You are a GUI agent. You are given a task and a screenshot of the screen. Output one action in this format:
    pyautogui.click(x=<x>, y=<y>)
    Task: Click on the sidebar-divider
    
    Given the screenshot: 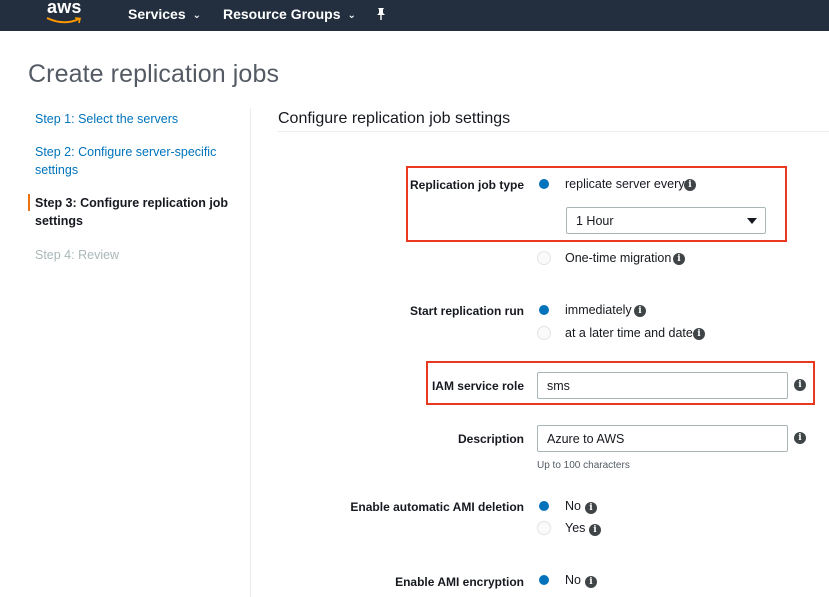 What is the action you would take?
    pyautogui.click(x=250, y=352)
    